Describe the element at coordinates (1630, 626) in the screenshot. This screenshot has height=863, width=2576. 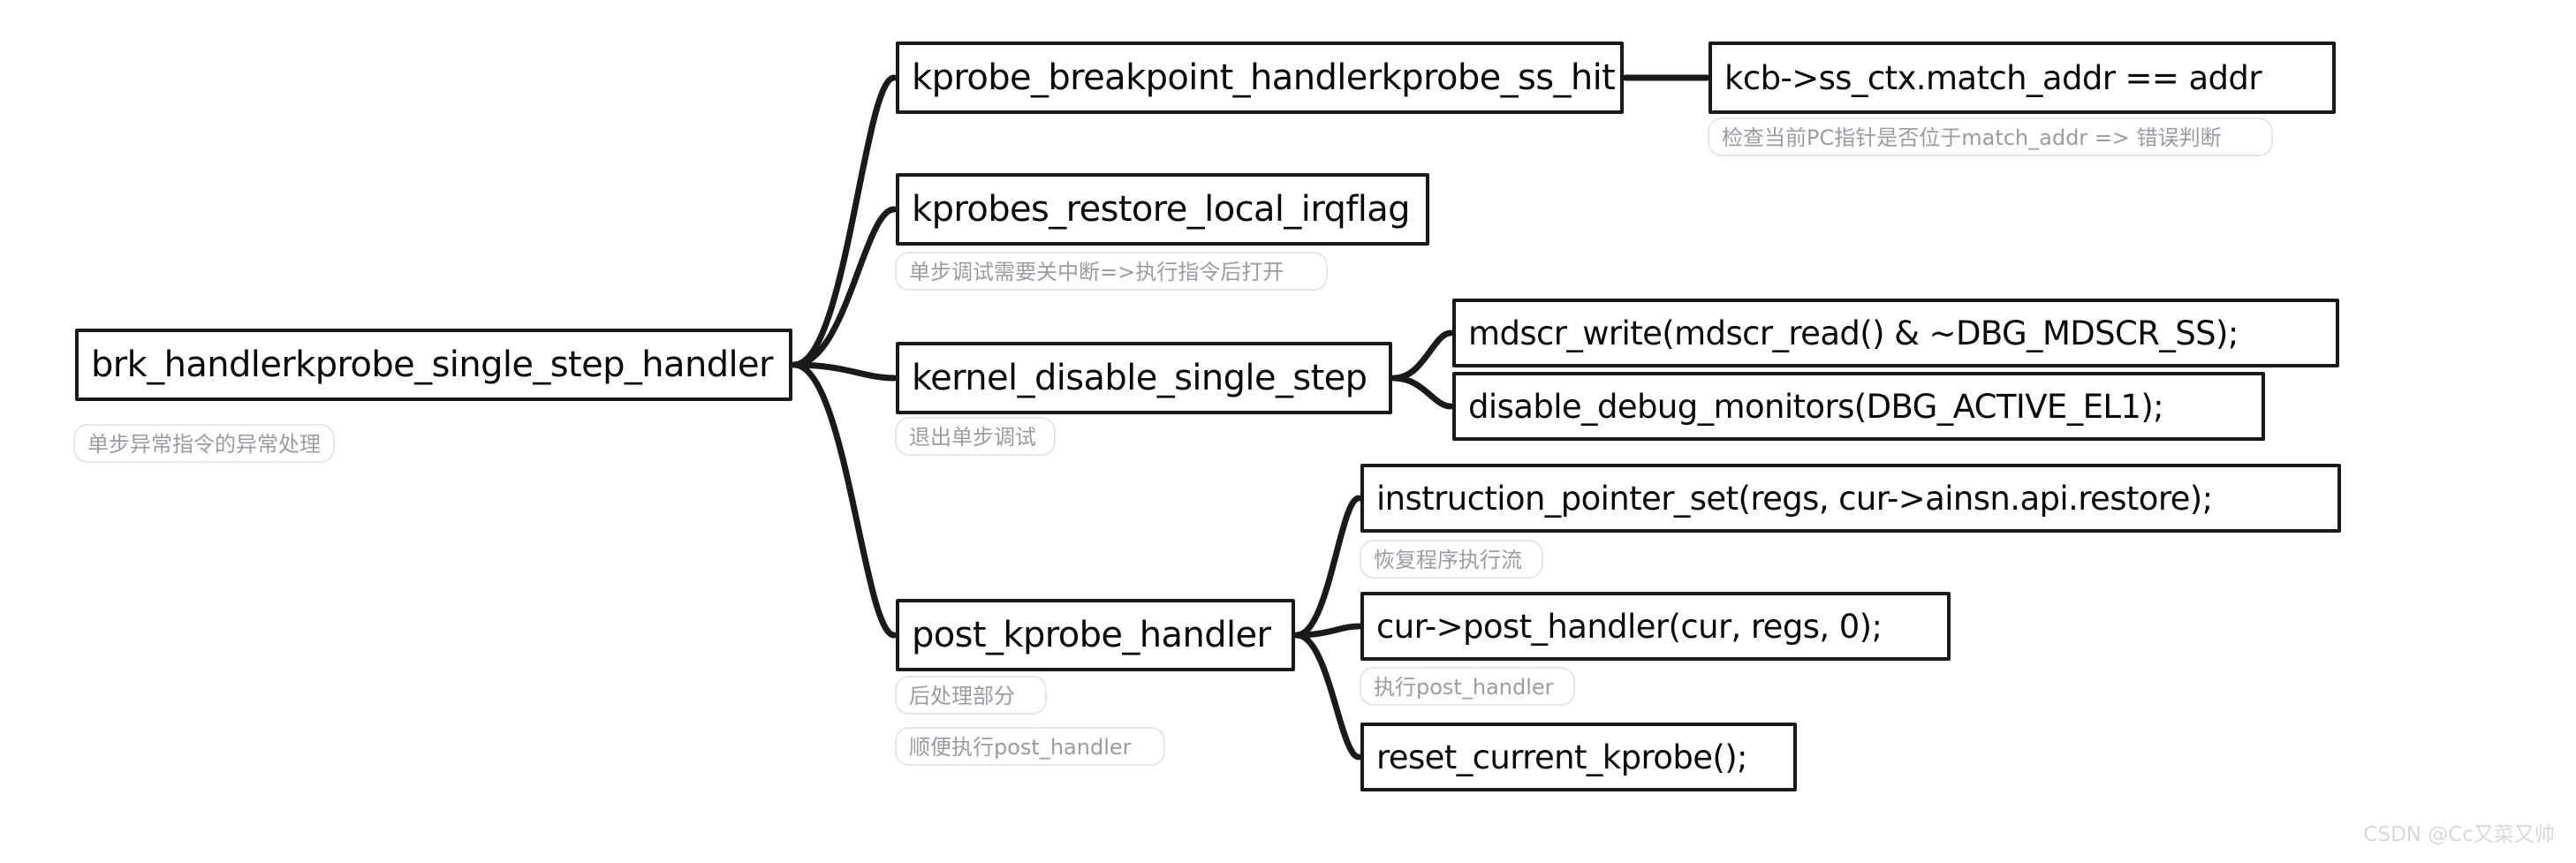
I see `node-label: cur->post_handler(cur, regs, 0);` at that location.